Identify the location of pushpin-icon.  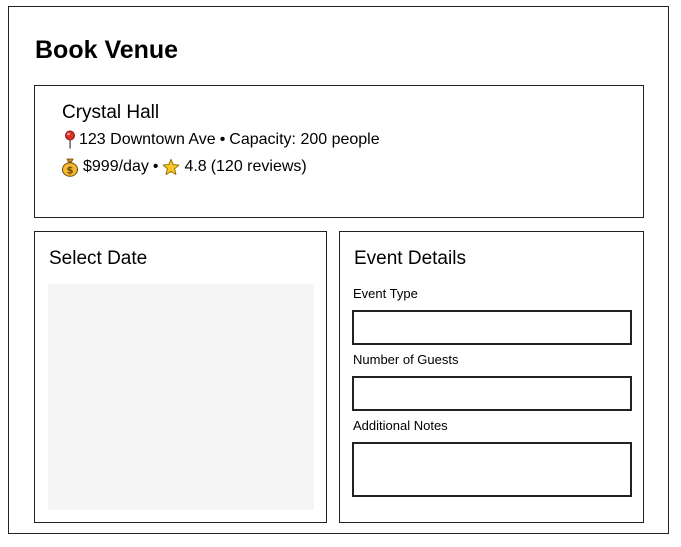
(70, 140).